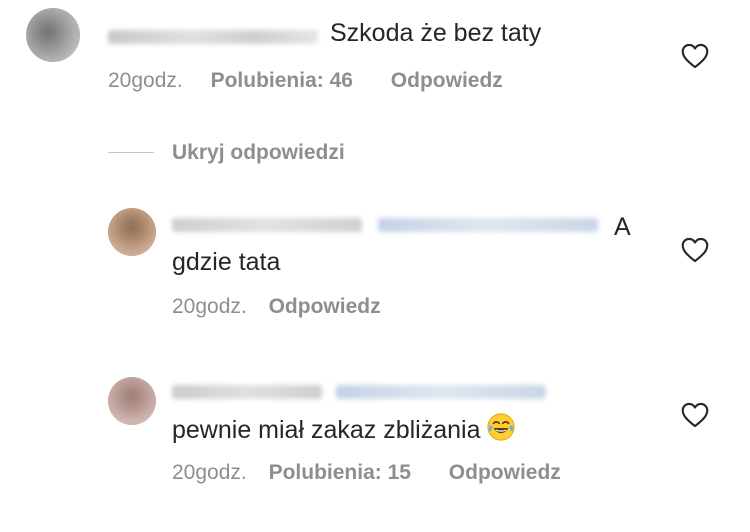 Image resolution: width=750 pixels, height=532 pixels. I want to click on comment-meta: 20godz. Polubienia: 46 Odpowiedz, so click(305, 81).